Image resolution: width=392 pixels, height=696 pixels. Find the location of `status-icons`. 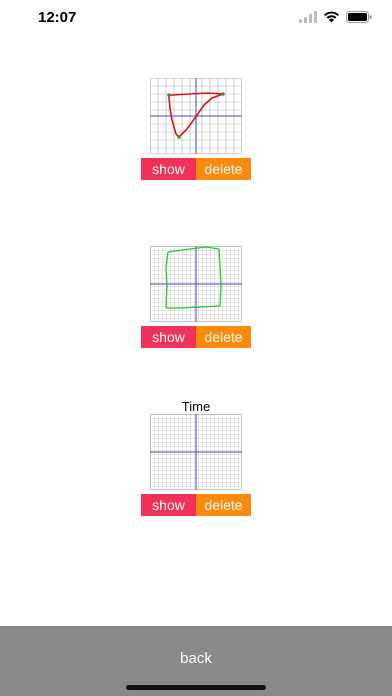

status-icons is located at coordinates (335, 17).